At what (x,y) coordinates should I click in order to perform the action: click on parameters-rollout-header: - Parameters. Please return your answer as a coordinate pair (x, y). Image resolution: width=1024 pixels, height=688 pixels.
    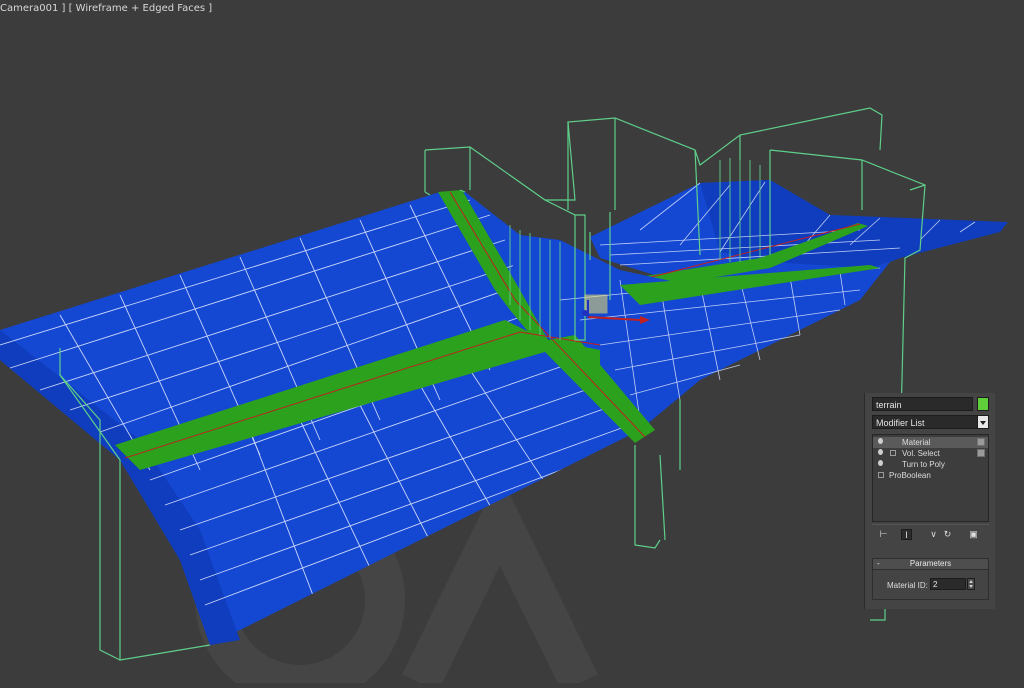
    Looking at the image, I should click on (930, 564).